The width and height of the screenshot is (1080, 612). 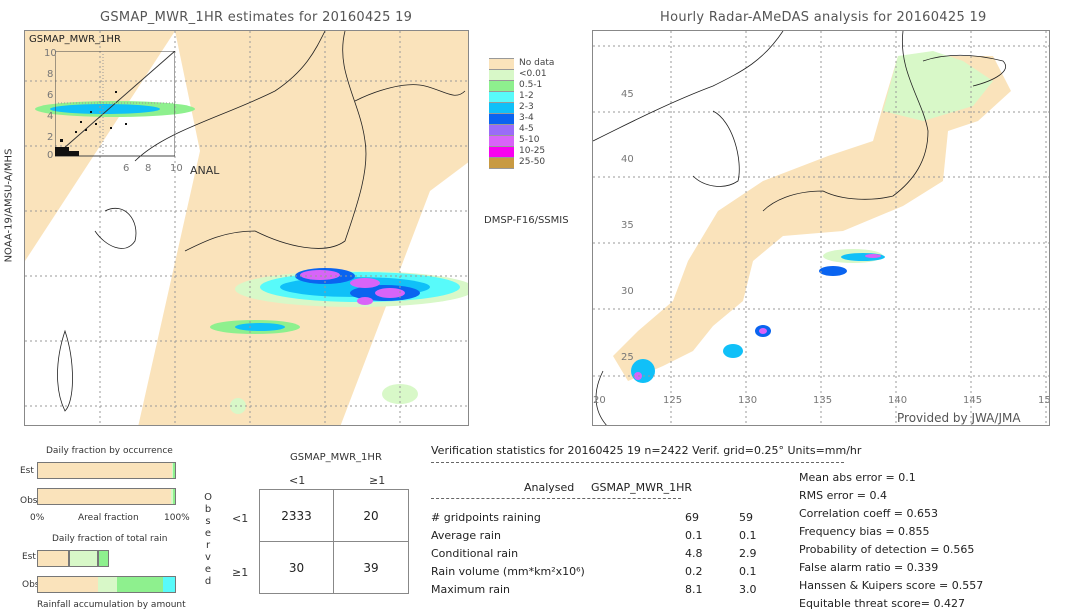 I want to click on inset-xtick: 8, so click(x=148, y=168).